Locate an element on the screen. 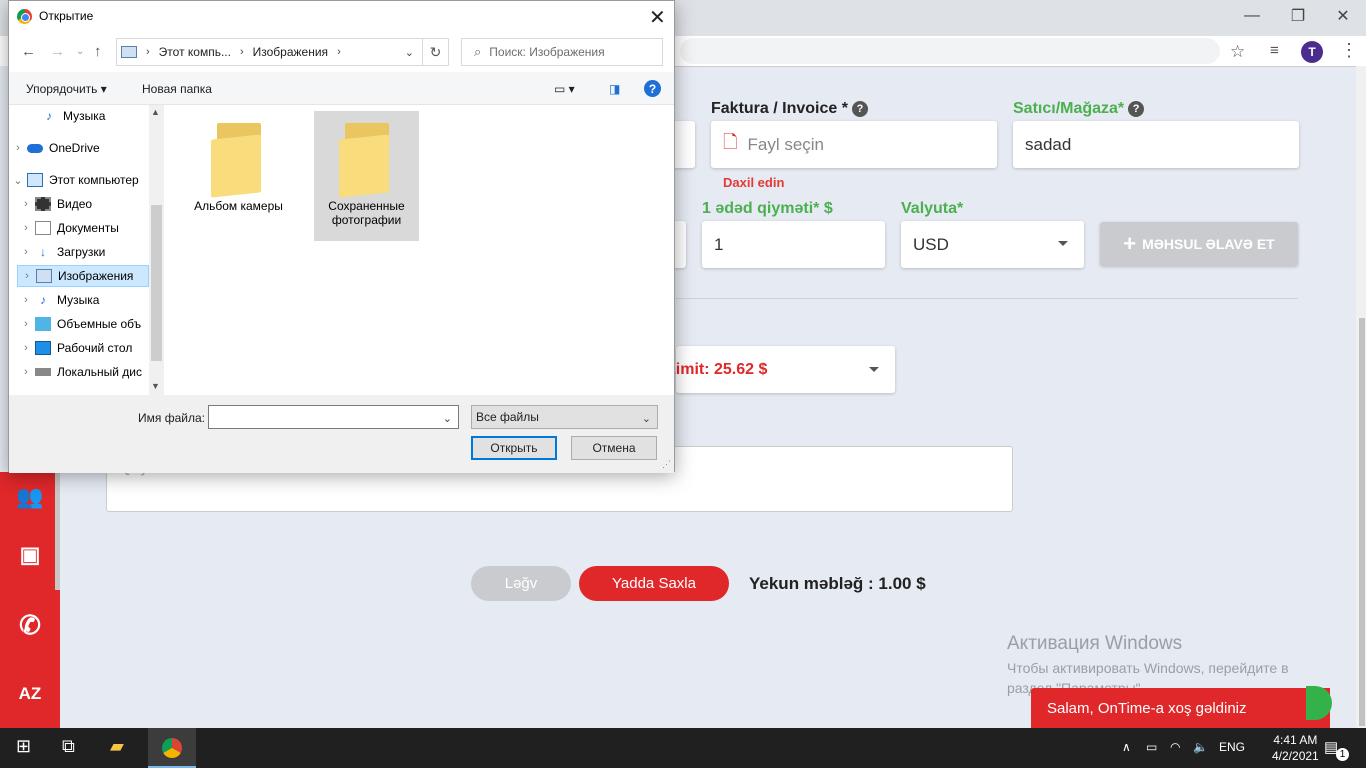 The image size is (1366, 768). store-label: Satıcı/Mağaza*? is located at coordinates (1079, 109).